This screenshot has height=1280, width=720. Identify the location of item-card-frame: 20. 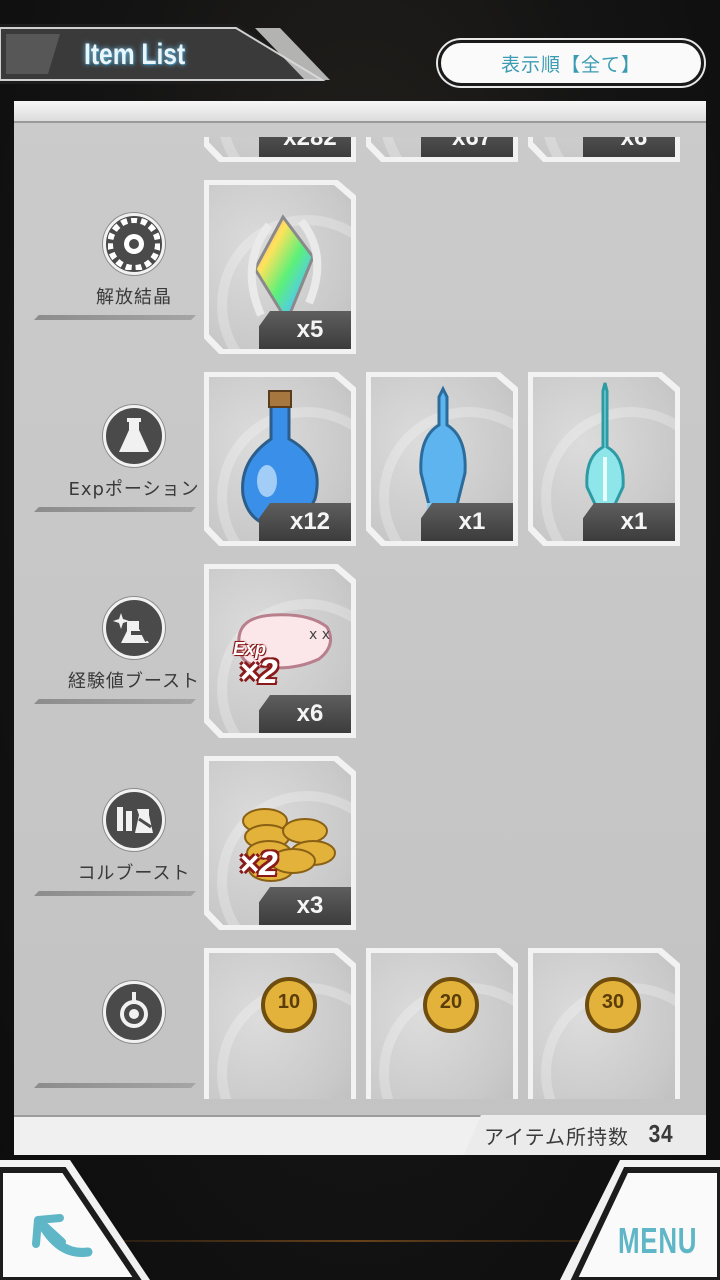
(442, 1026).